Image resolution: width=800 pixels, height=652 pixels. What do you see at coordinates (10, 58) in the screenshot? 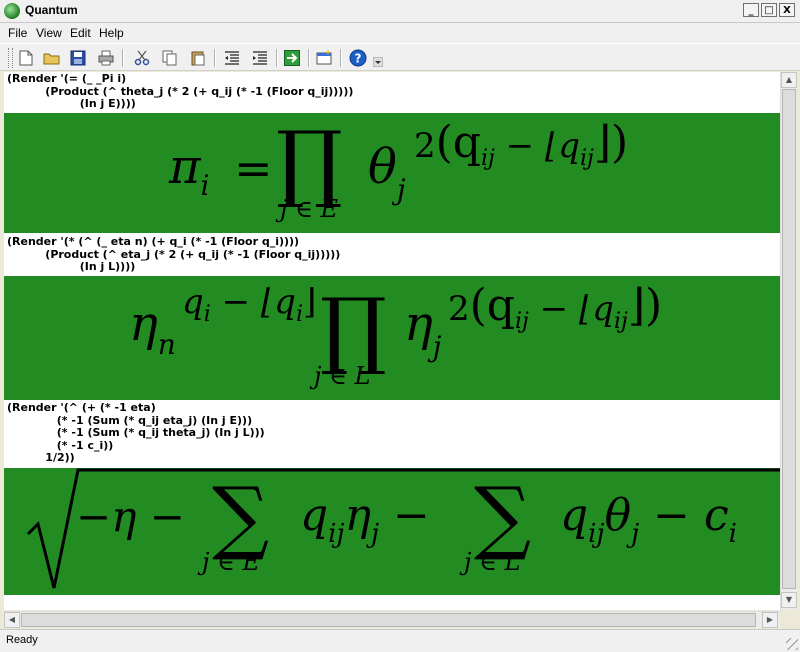
I see `toolbar-grip` at bounding box center [10, 58].